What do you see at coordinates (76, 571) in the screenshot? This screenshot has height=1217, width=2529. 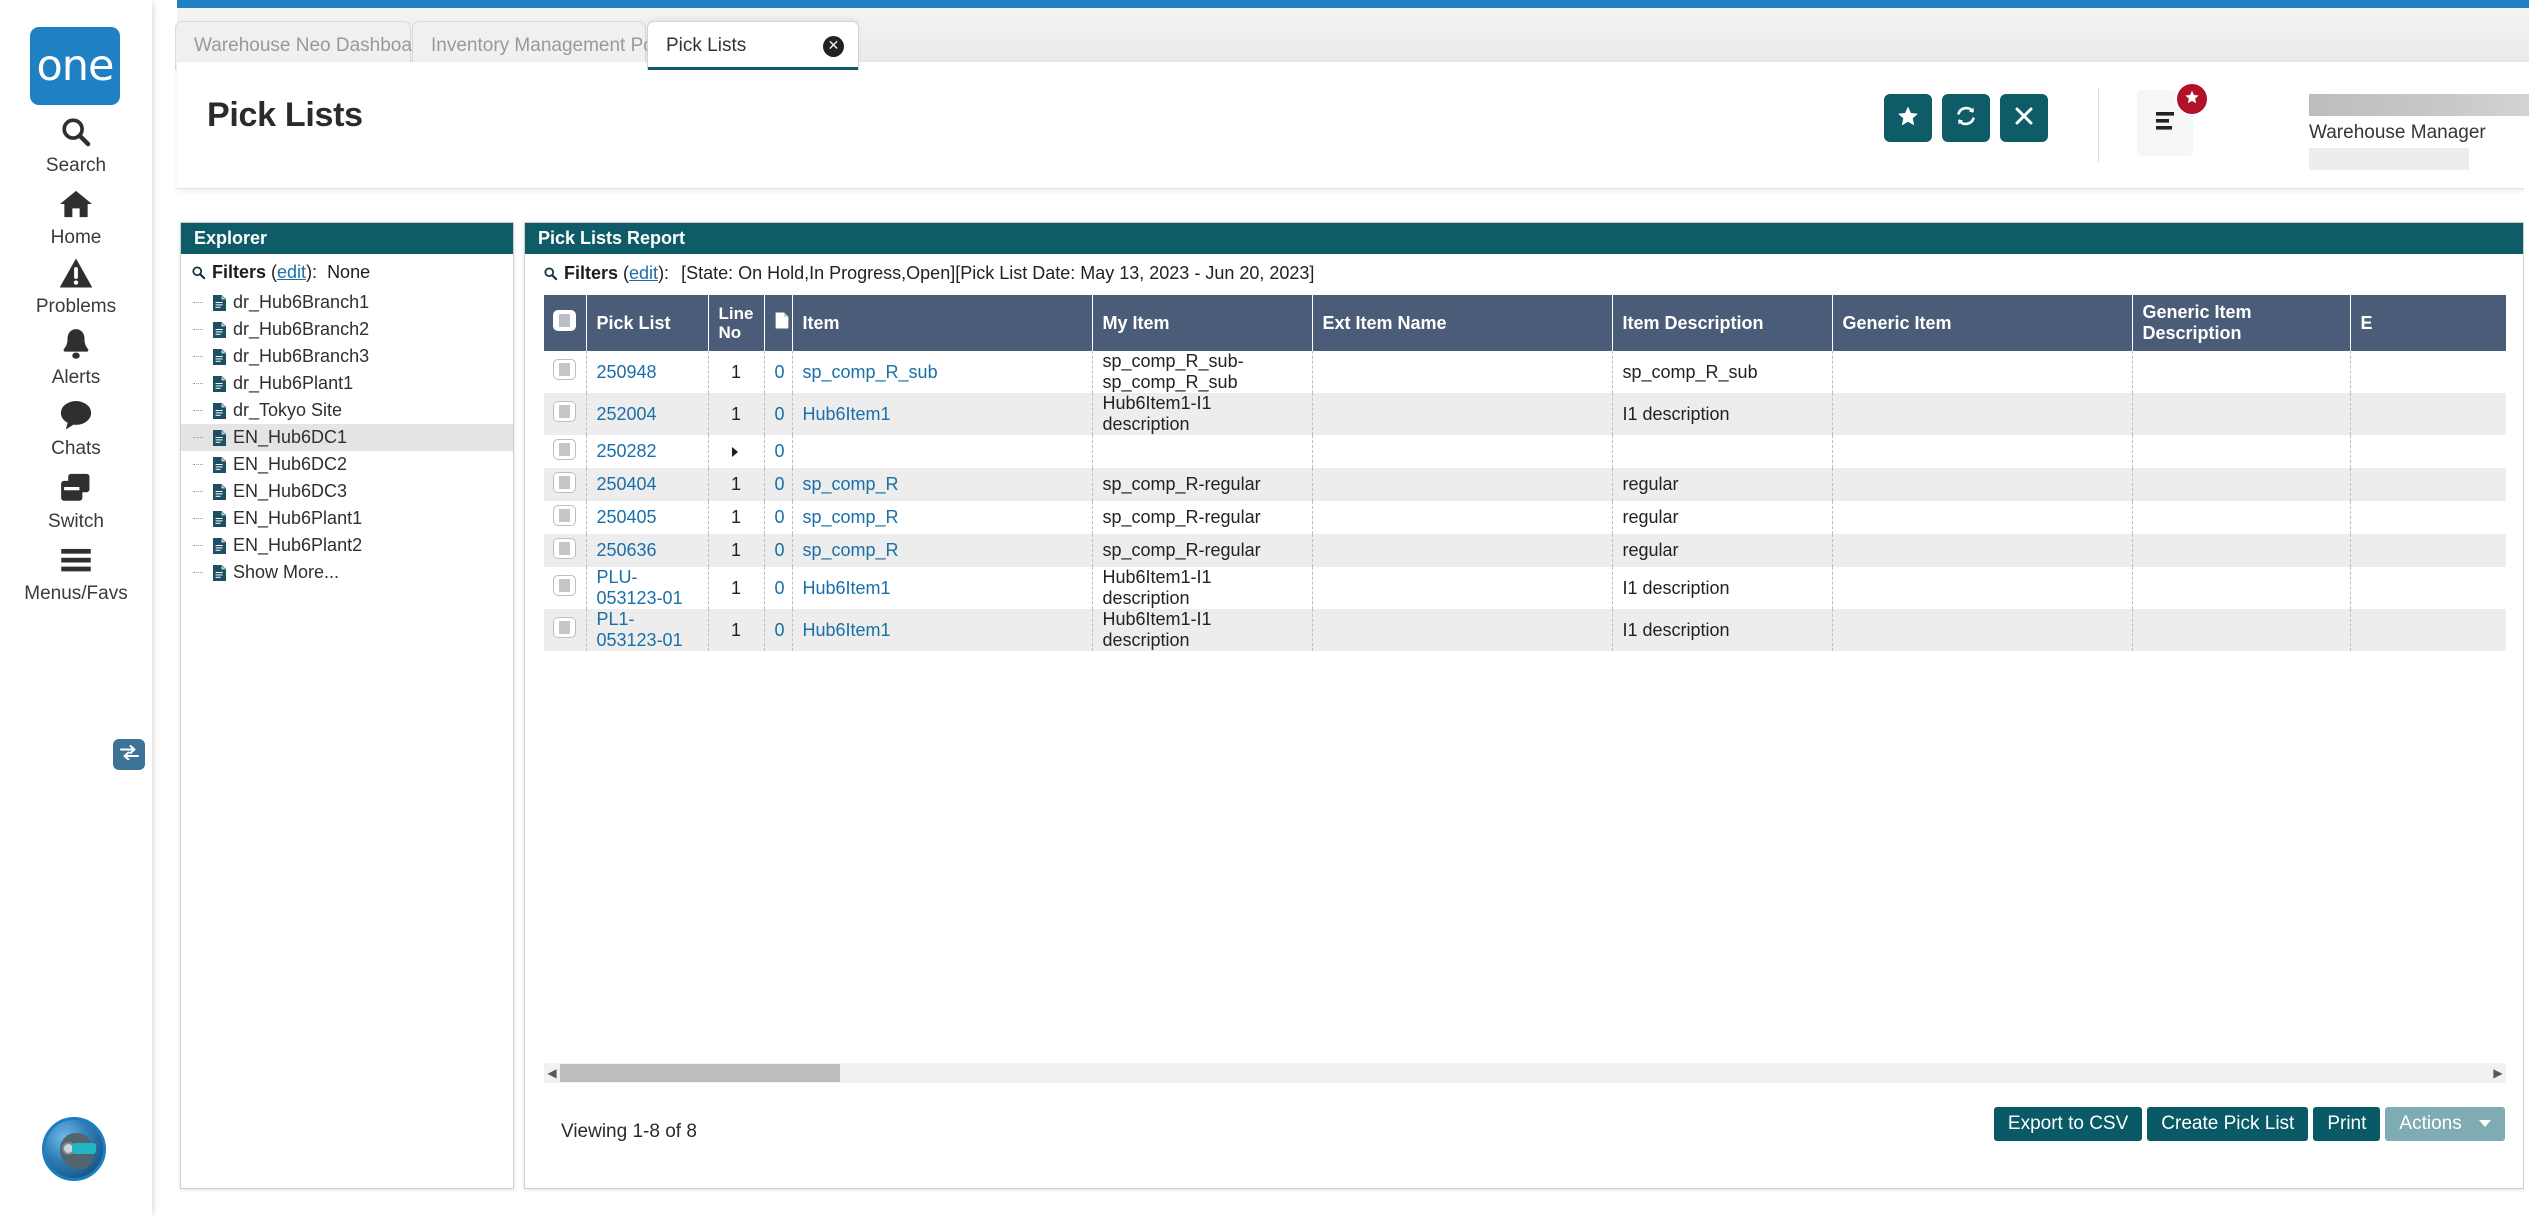 I see `rail-item-menus-favs: Menus/Favs` at bounding box center [76, 571].